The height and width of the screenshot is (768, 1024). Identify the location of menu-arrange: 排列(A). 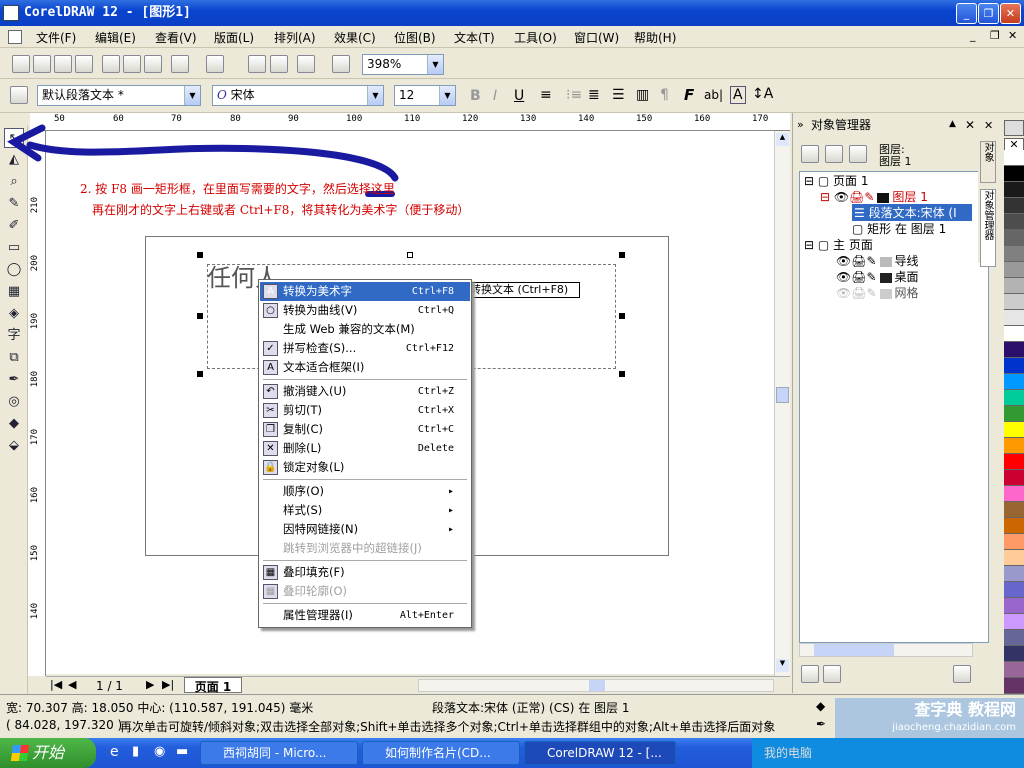
(295, 37).